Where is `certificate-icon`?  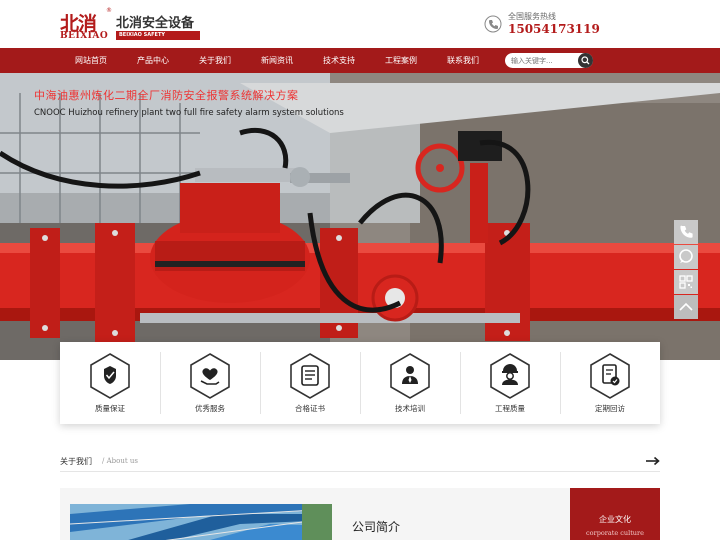 certificate-icon is located at coordinates (310, 376).